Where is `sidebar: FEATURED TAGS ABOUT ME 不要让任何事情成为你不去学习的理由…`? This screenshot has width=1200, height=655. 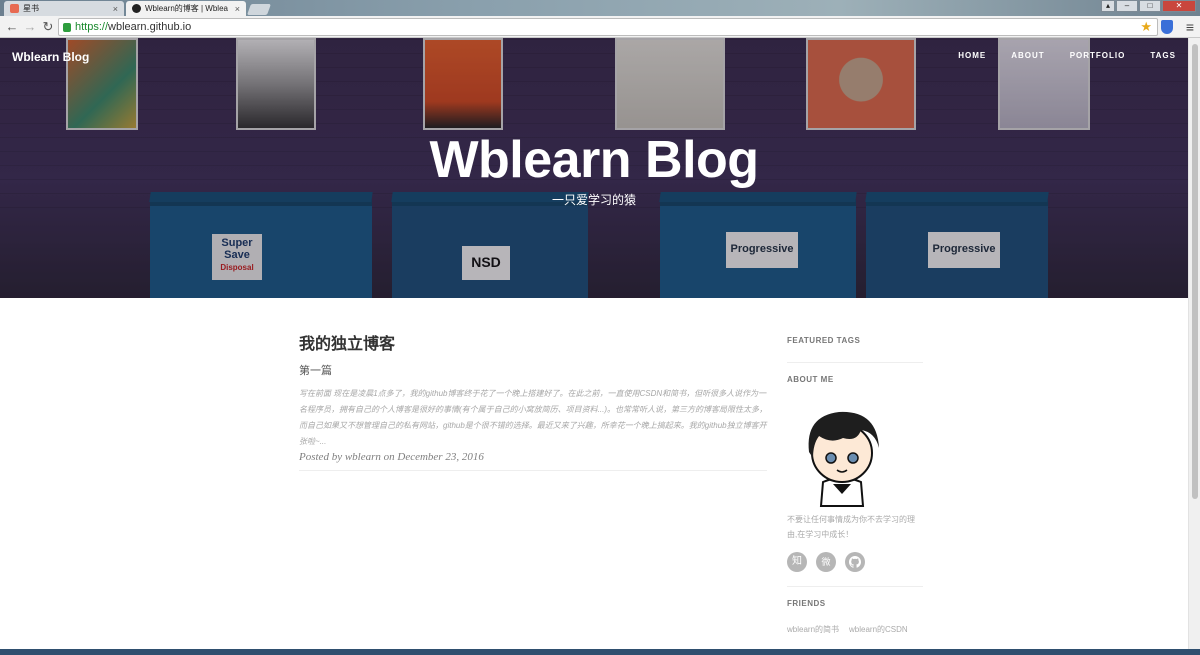
sidebar: FEATURED TAGS ABOUT ME 不要让任何事情成为你不去学习的理由… is located at coordinates (855, 485).